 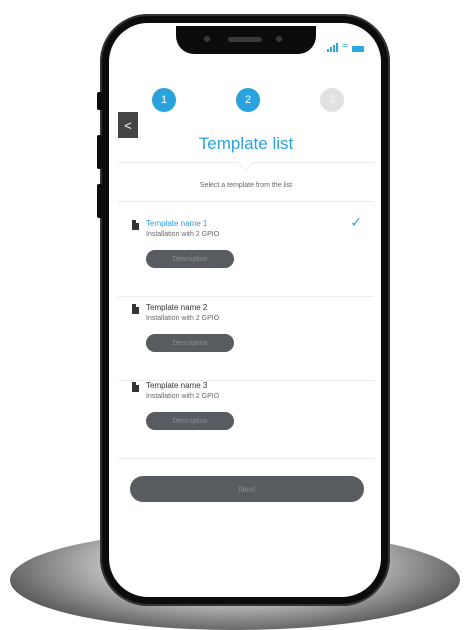 I want to click on back-button: <, so click(x=128, y=125).